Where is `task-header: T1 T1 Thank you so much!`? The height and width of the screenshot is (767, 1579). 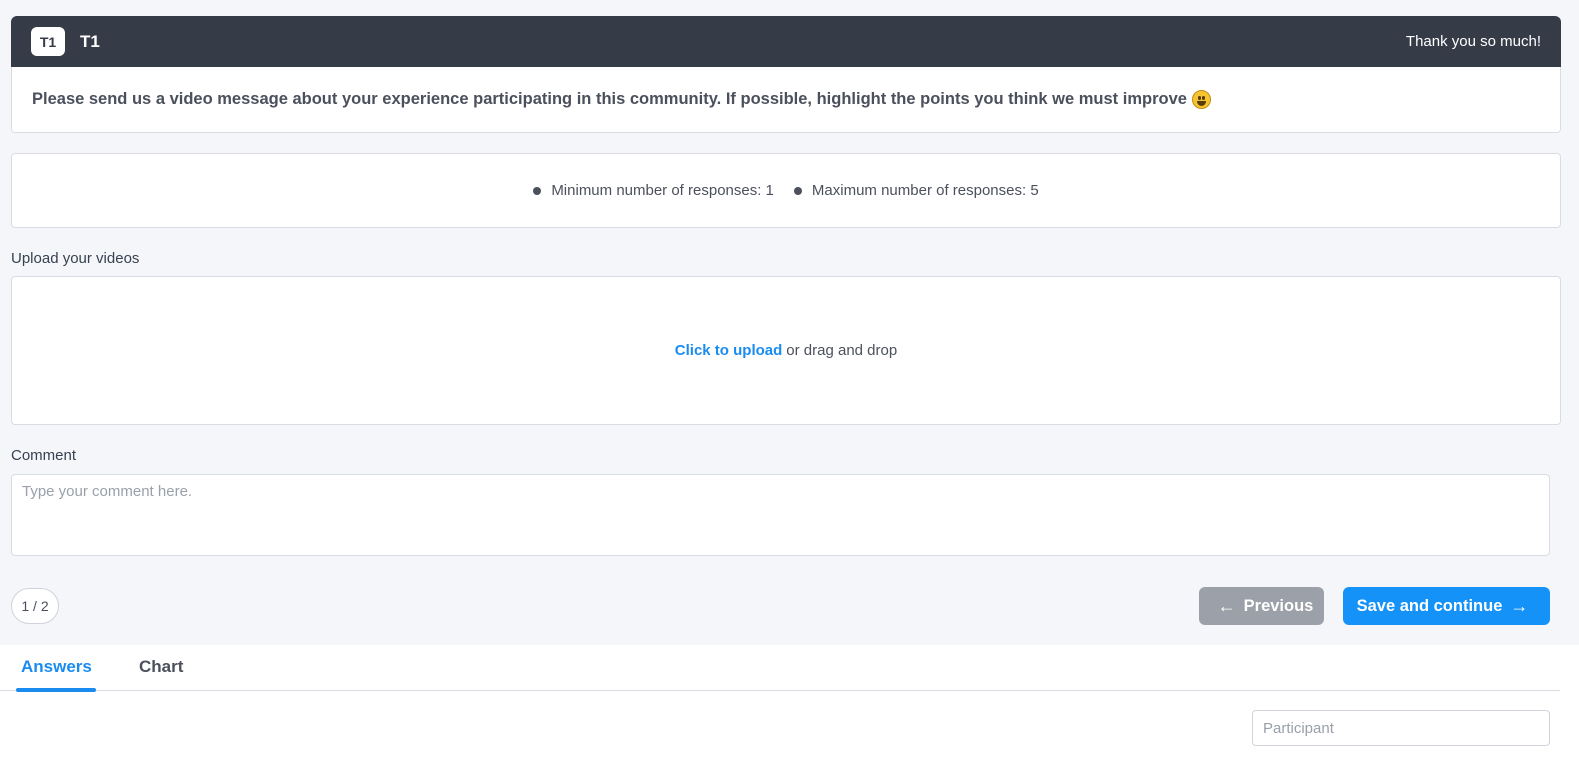
task-header: T1 T1 Thank you so much! is located at coordinates (786, 41).